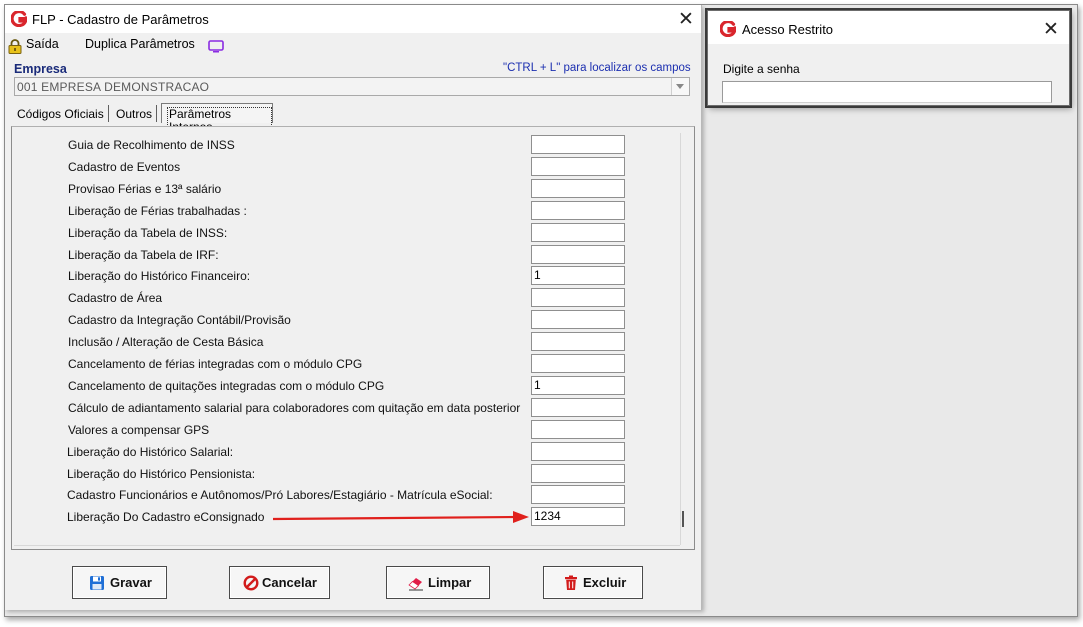 This screenshot has height=627, width=1083. Describe the element at coordinates (415, 584) in the screenshot. I see `eraser-icon` at that location.